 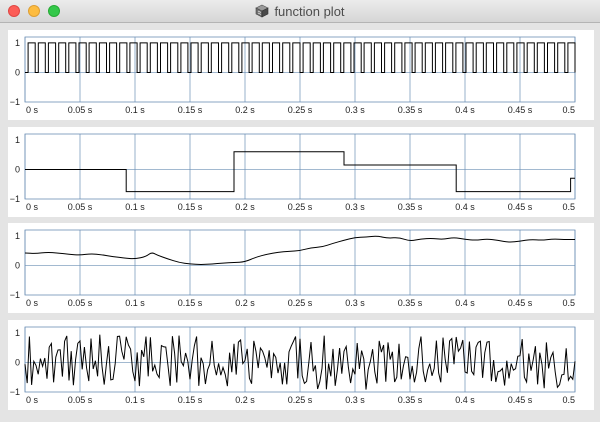 I want to click on window-title-group: function plot, so click(x=300, y=11).